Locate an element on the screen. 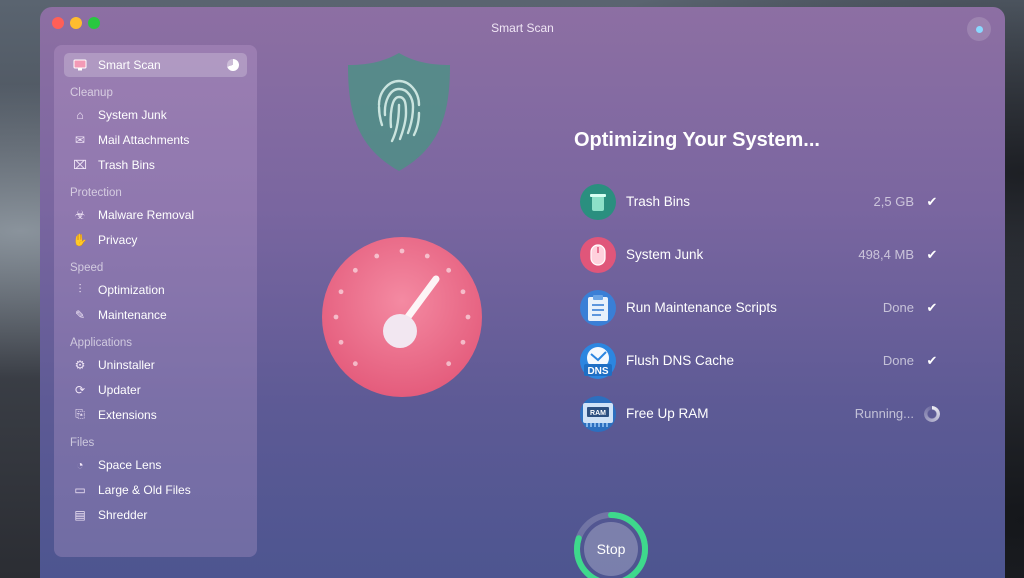 This screenshot has height=578, width=1024. sidebar-item-label: Optimization is located at coordinates (131, 289).